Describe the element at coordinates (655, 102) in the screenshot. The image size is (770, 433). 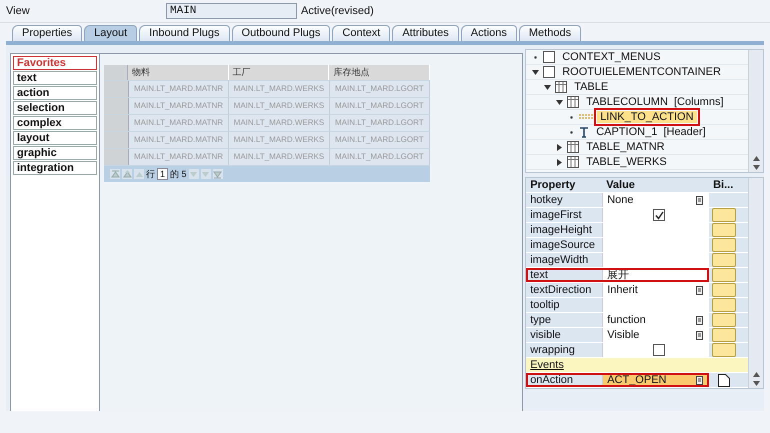
I see `tree-node: TABLECOLUMN [Columns]` at that location.